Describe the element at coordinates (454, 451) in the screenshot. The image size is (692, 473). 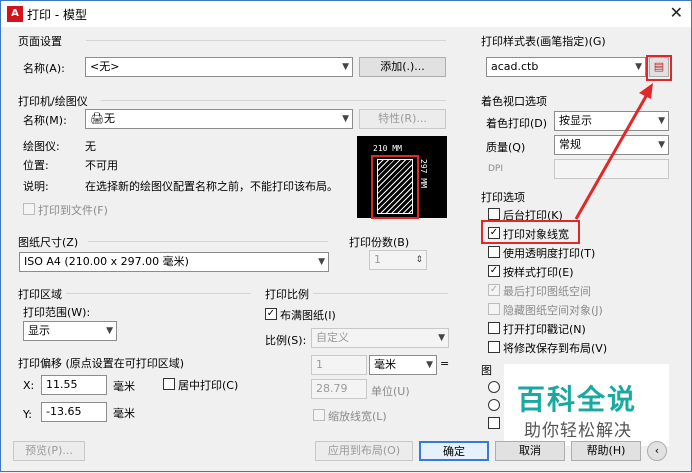
I see `ok-button: 确定` at that location.